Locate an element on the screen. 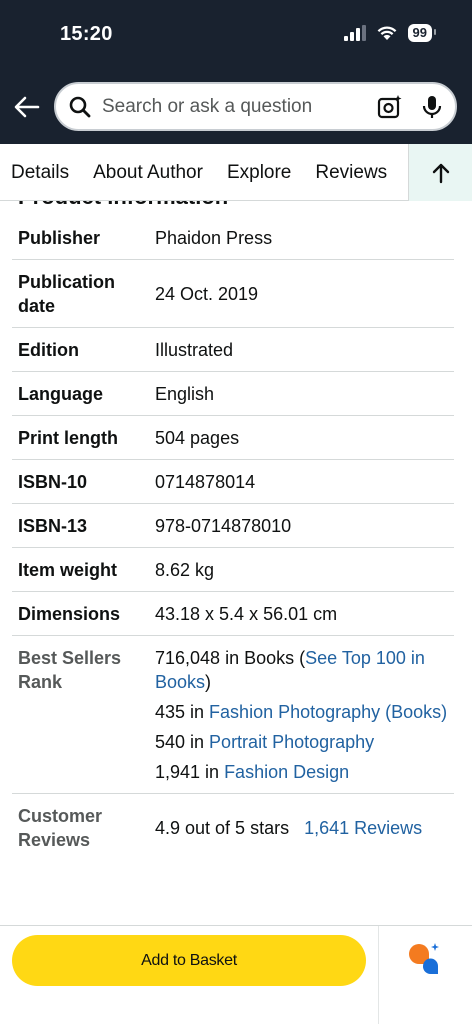 This screenshot has width=472, height=1024. rank-item: 435 in Fashion Photography (Books) is located at coordinates (304, 712).